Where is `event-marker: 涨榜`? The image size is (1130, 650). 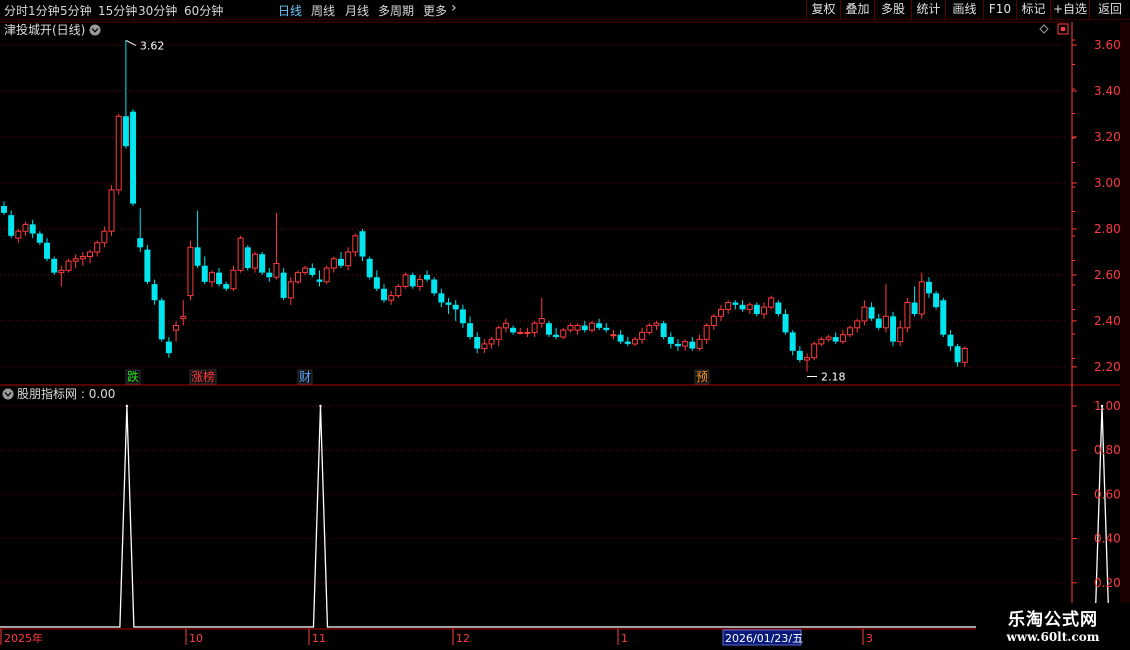 event-marker: 涨榜 is located at coordinates (203, 377).